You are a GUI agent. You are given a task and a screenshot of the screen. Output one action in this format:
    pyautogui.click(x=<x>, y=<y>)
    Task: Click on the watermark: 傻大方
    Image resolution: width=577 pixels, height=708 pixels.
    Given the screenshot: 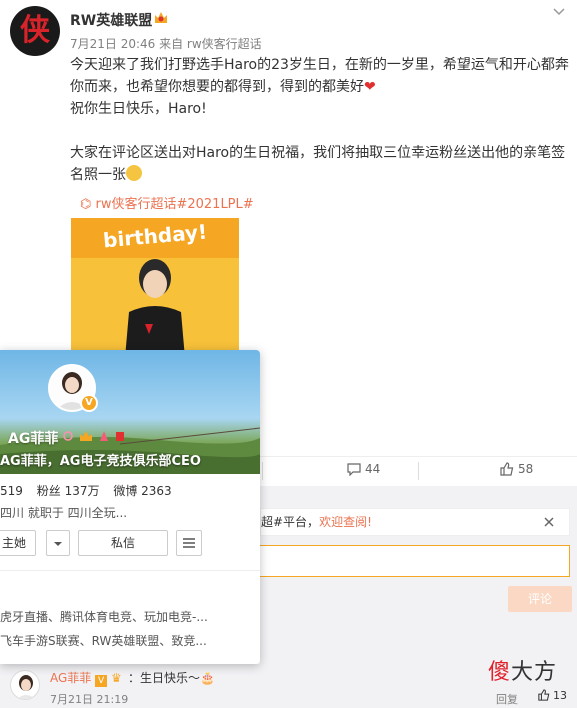 What is the action you would take?
    pyautogui.click(x=522, y=670)
    